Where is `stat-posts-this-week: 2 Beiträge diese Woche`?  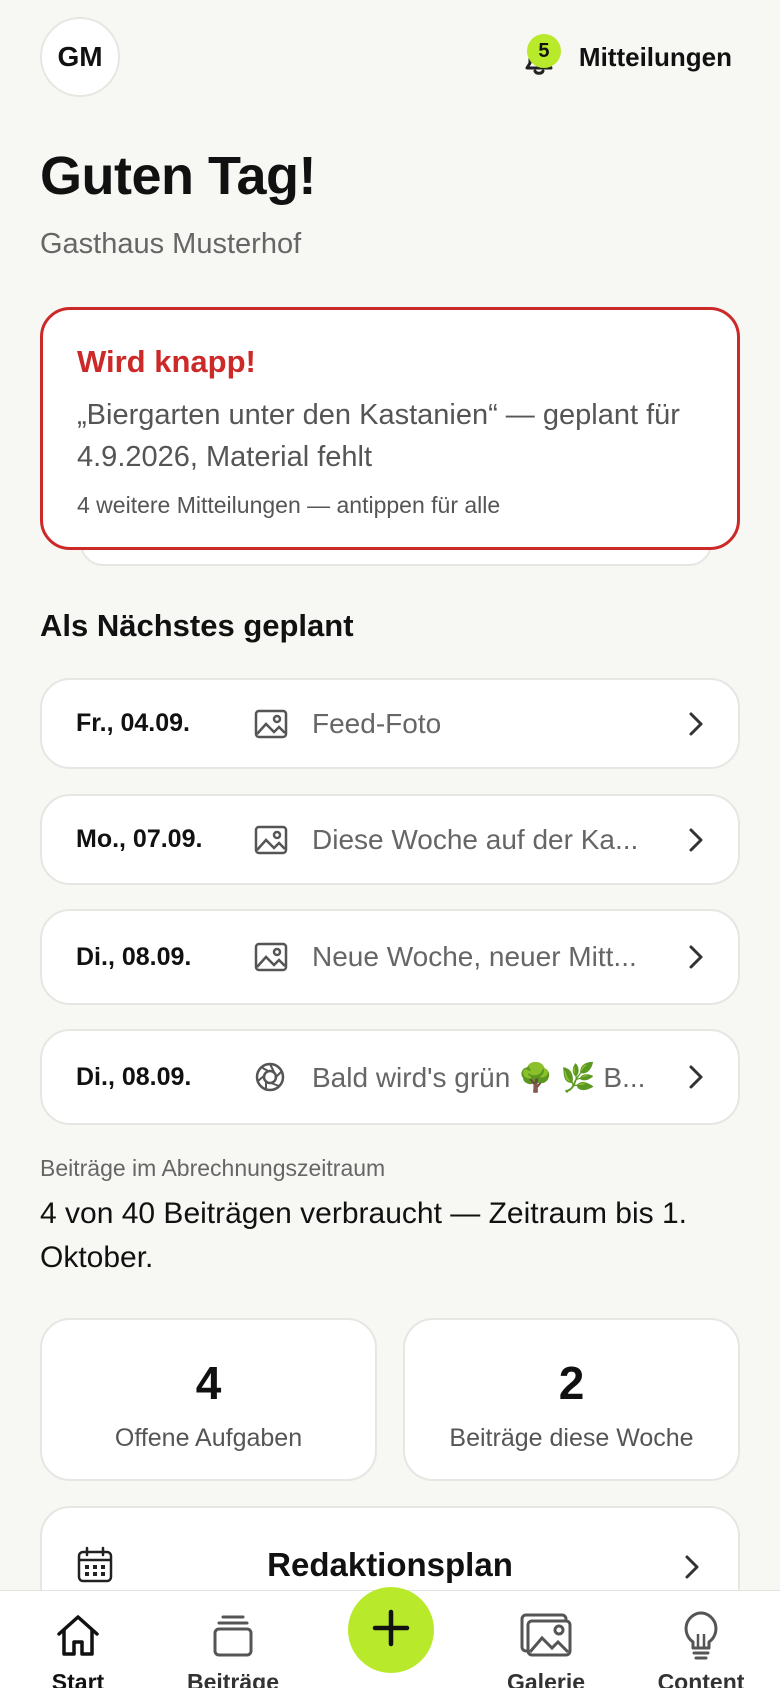 stat-posts-this-week: 2 Beiträge diese Woche is located at coordinates (571, 1399).